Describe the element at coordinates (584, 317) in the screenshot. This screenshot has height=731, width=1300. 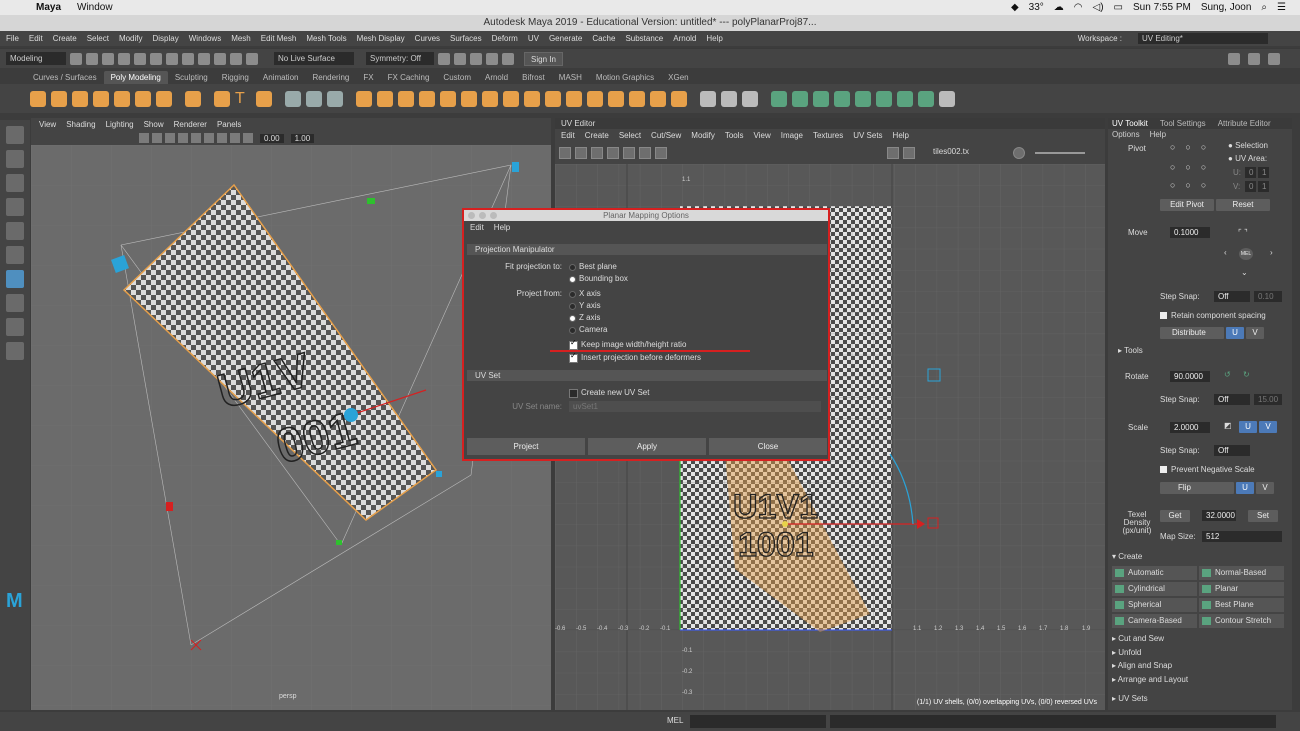
I see `z-axis-radio: Z axis` at that location.